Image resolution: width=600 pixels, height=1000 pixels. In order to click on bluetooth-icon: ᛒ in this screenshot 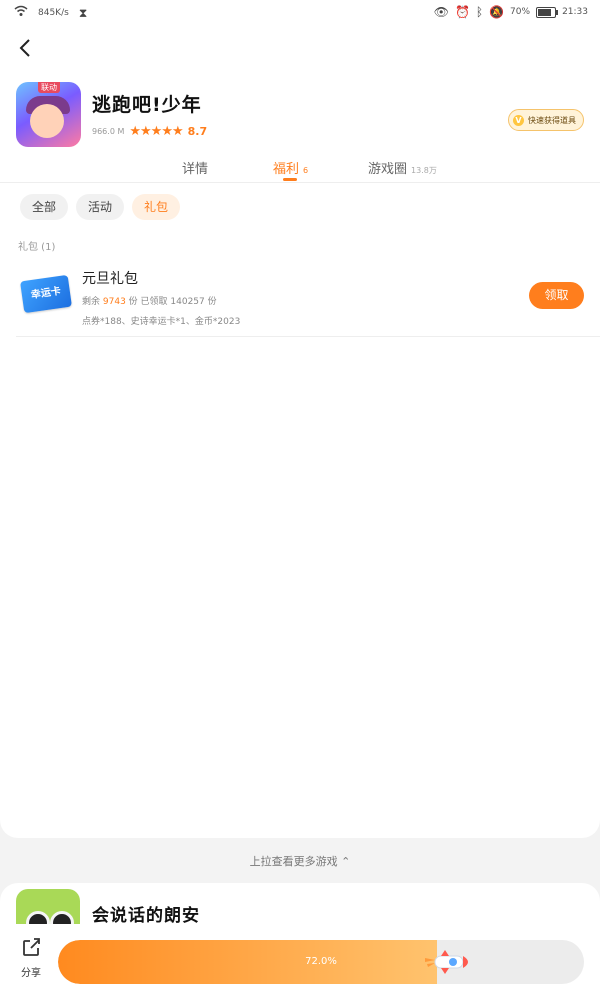, I will do `click(479, 12)`.